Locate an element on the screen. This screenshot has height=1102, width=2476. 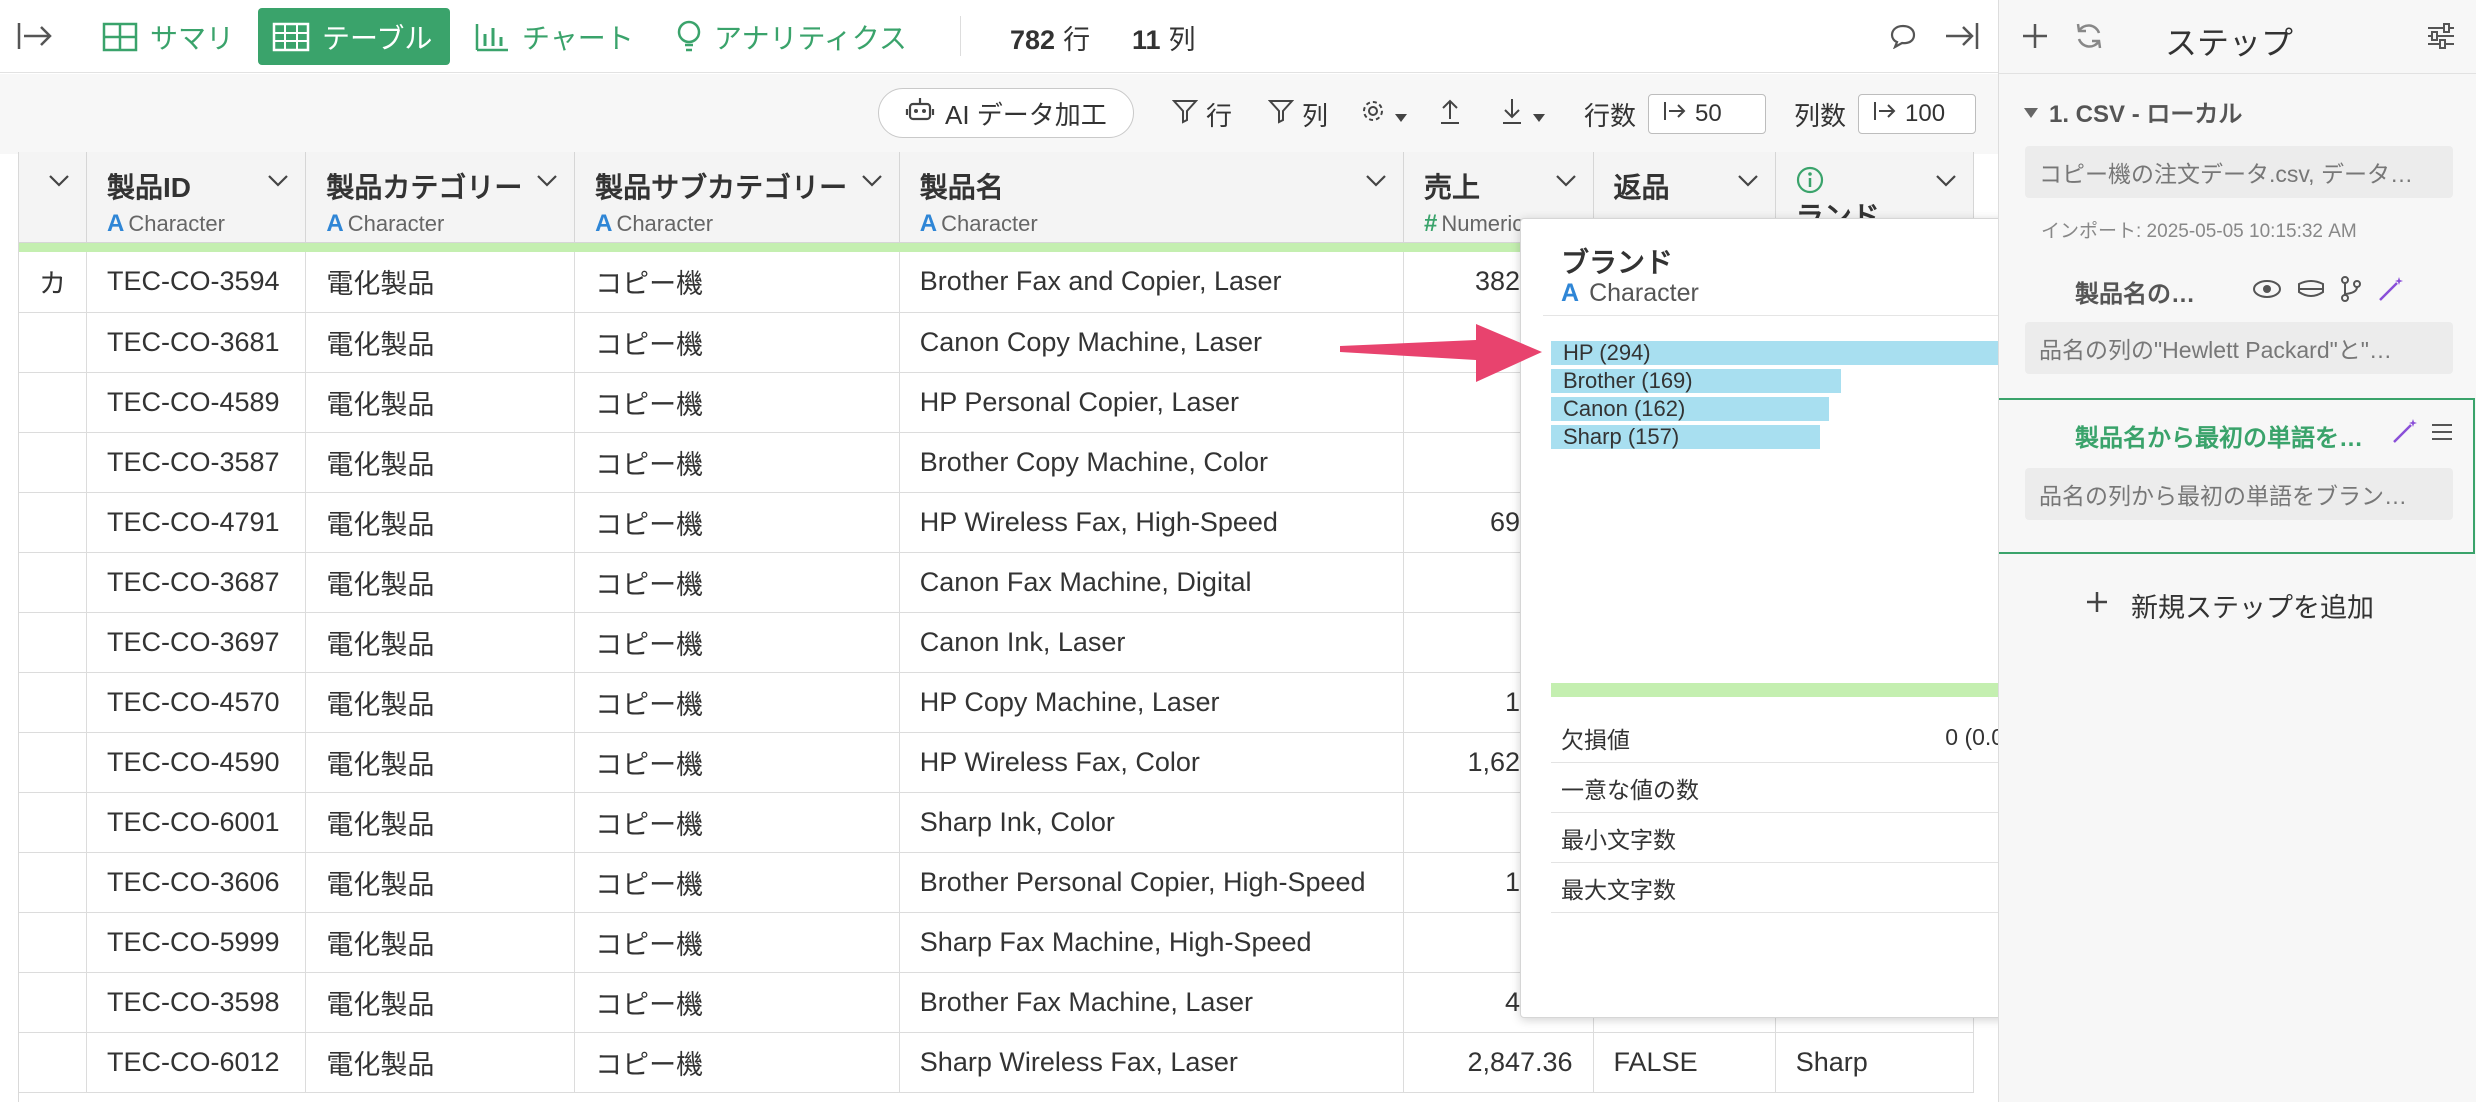
column-header: 製品サブカテゴリー A Character is located at coordinates (737, 197).